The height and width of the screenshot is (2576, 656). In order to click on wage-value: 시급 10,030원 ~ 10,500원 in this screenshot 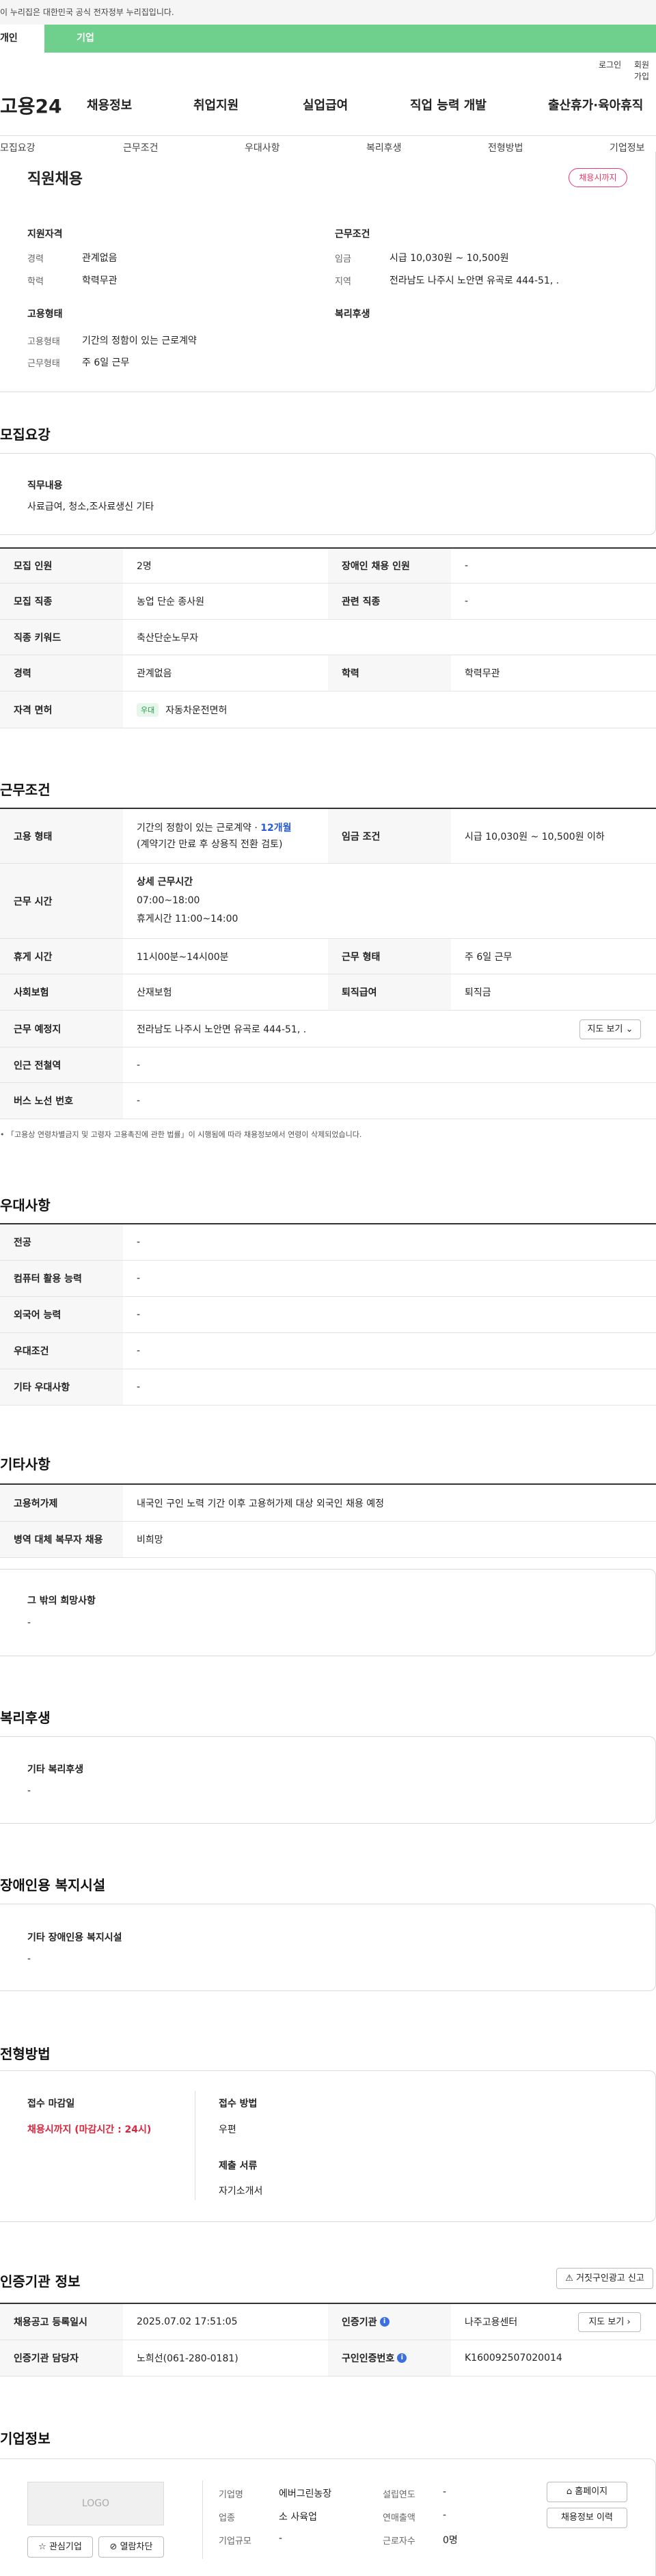, I will do `click(449, 258)`.